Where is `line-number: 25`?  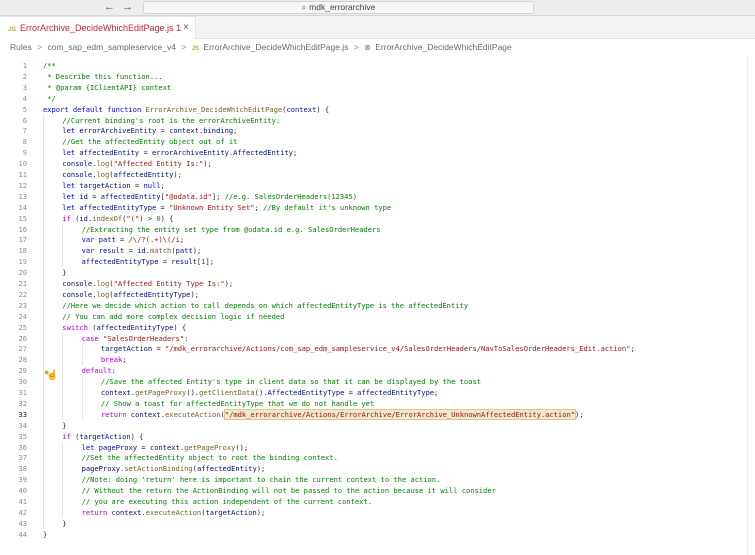 line-number: 25 is located at coordinates (22, 327).